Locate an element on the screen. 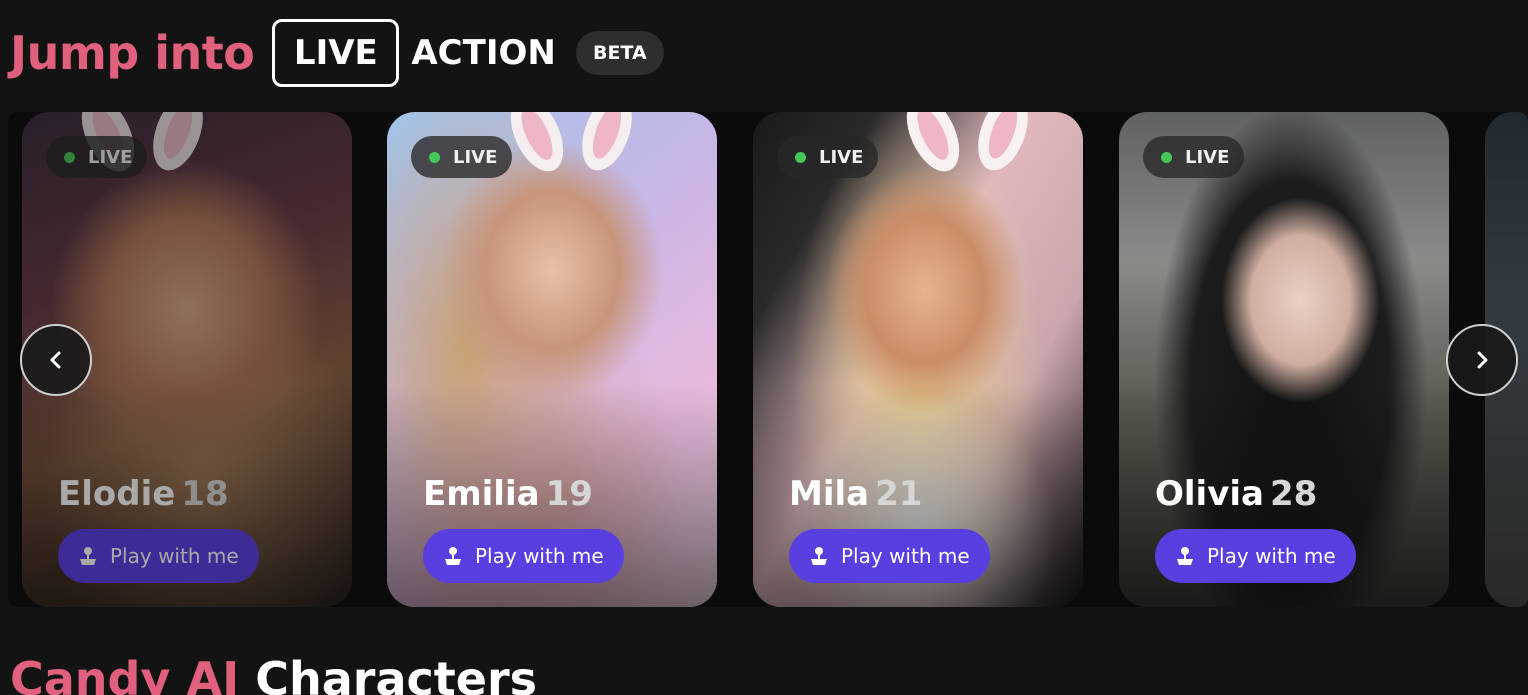 This screenshot has width=1528, height=695. section-title-rest: Characters is located at coordinates (396, 673).